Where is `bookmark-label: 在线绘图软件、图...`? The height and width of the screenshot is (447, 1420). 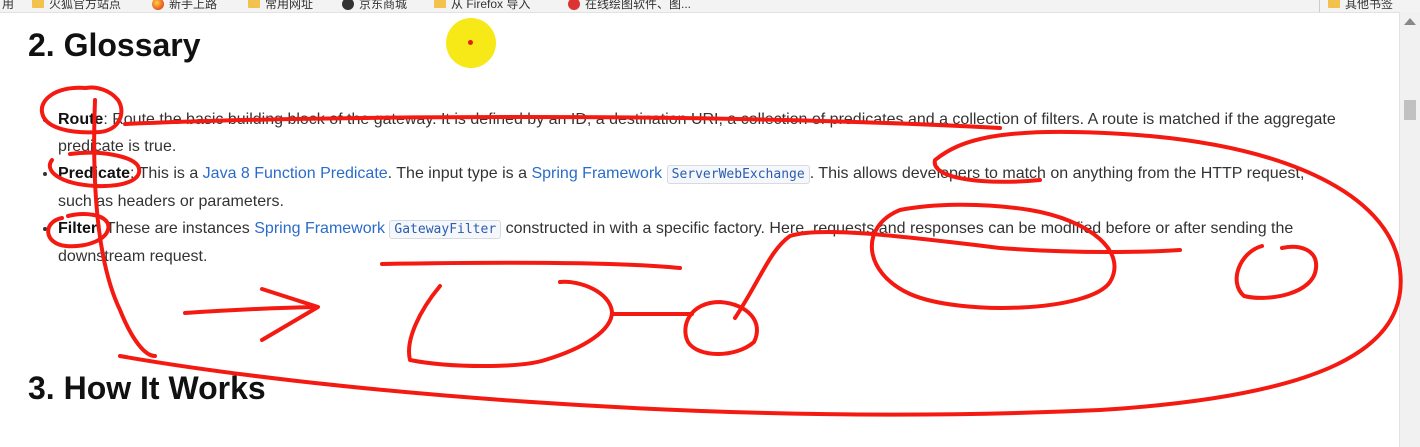 bookmark-label: 在线绘图软件、图... is located at coordinates (638, 5).